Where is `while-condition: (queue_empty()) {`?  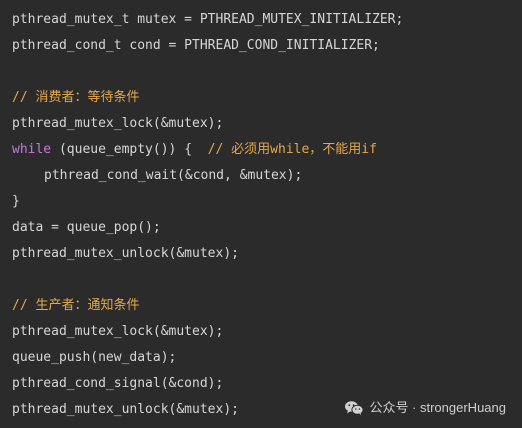 while-condition: (queue_empty()) { is located at coordinates (129, 149).